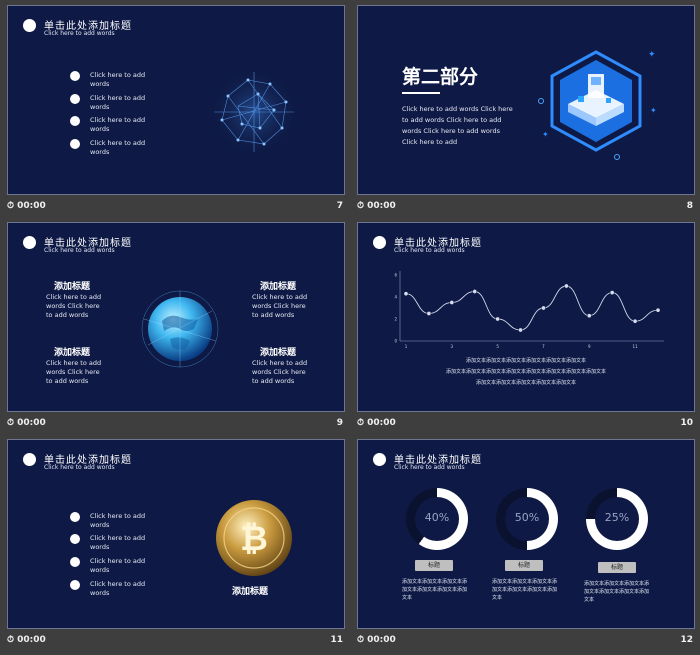 The width and height of the screenshot is (700, 655). I want to click on x-tick-label: 9, so click(589, 346).